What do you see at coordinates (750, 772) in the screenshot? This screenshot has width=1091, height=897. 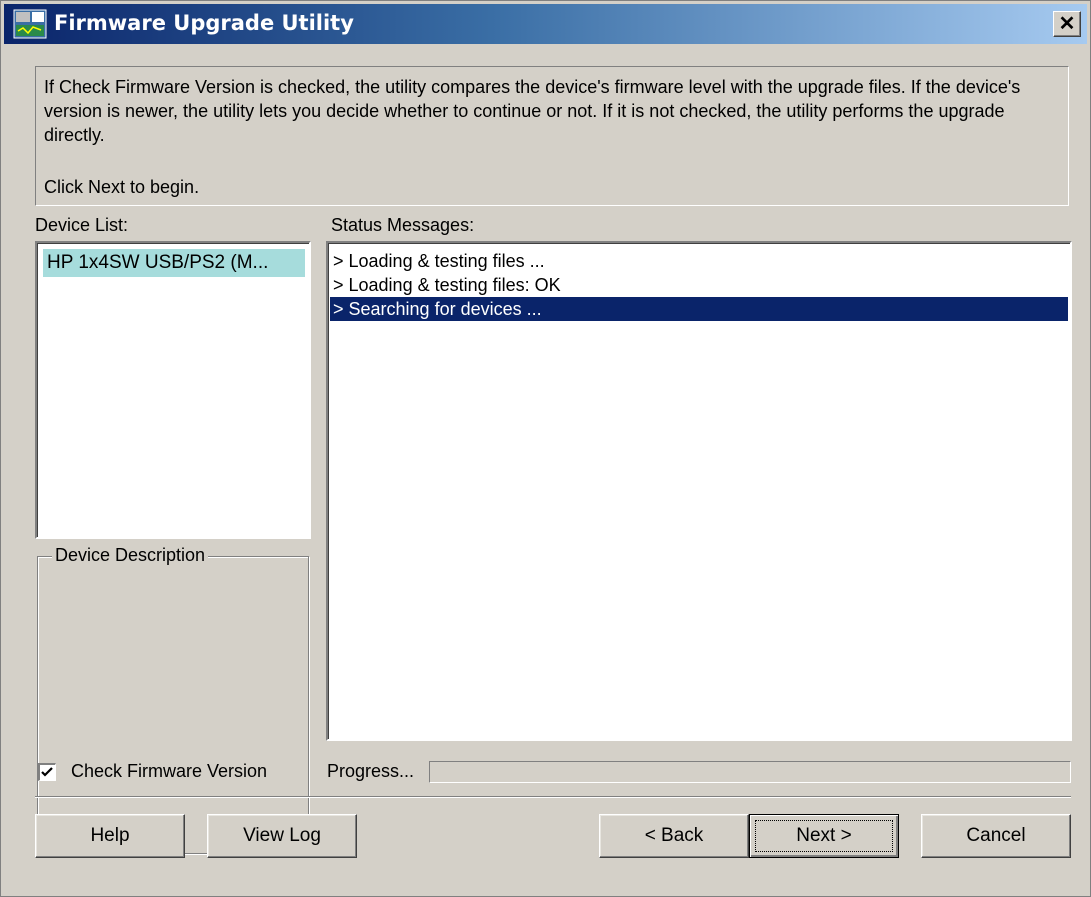 I see `progress-bar` at bounding box center [750, 772].